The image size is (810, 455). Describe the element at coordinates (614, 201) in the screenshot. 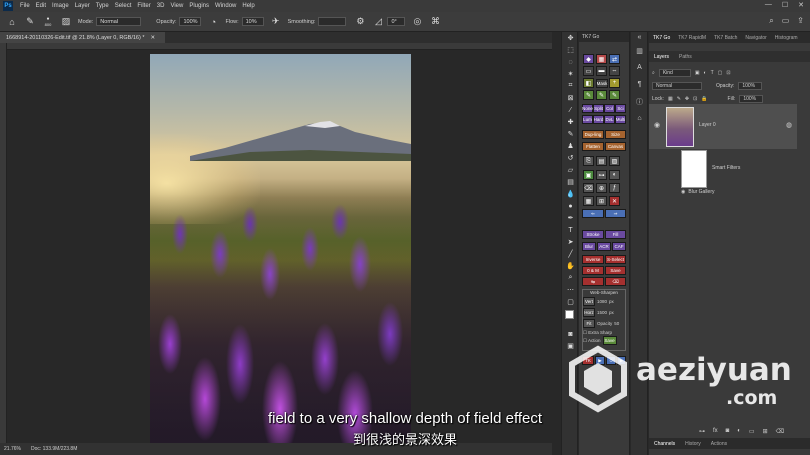

I see `delete-icon: ✕` at that location.